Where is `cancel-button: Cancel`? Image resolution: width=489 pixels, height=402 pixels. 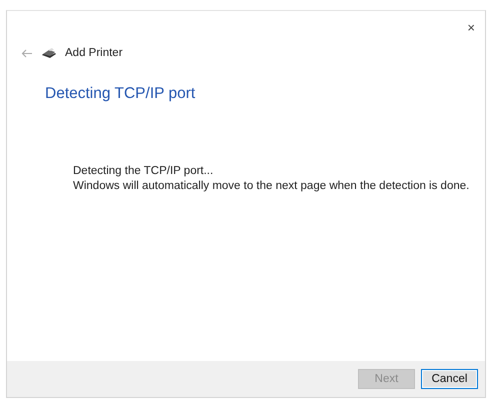 cancel-button: Cancel is located at coordinates (449, 379).